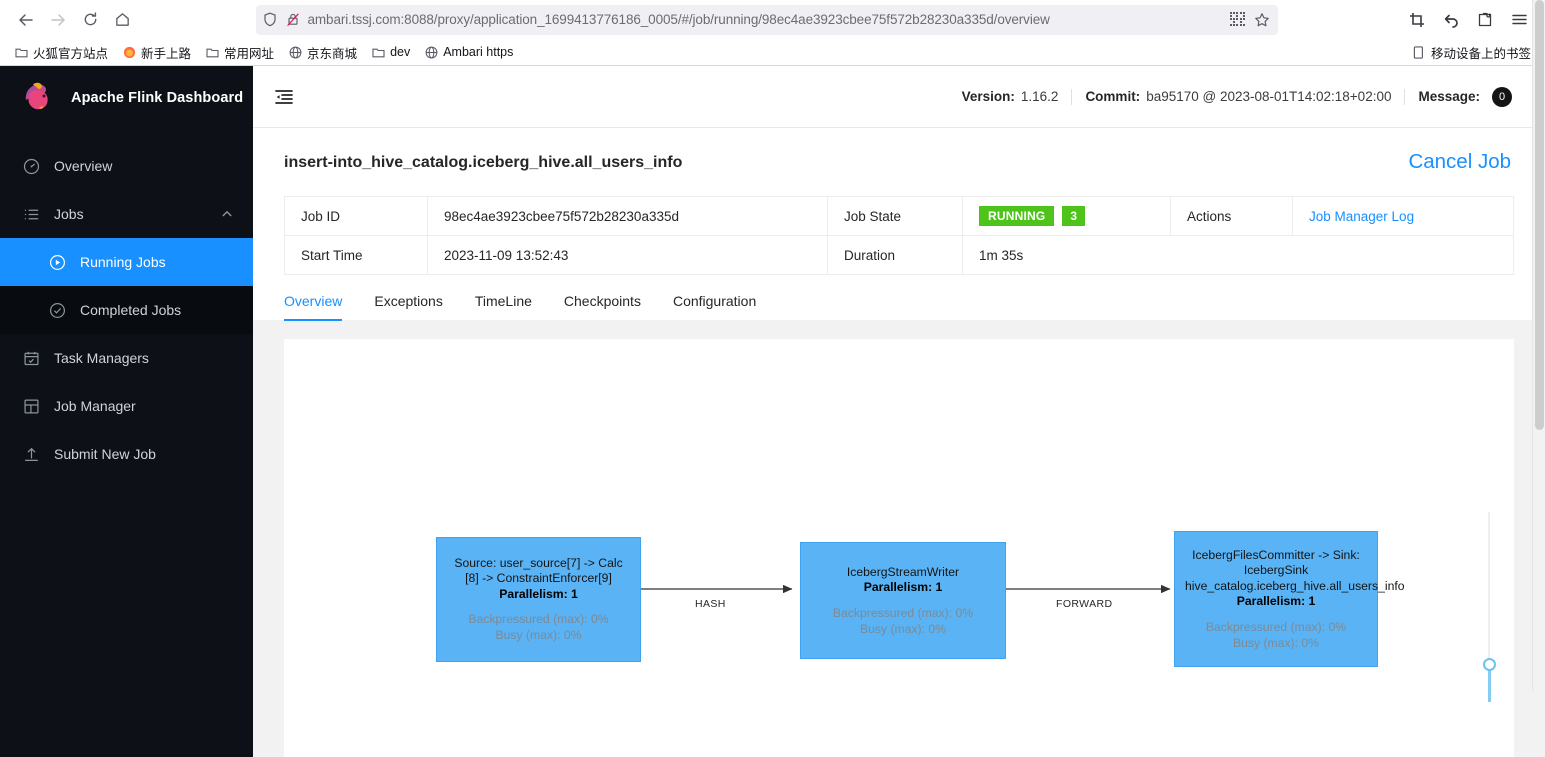  What do you see at coordinates (31, 214) in the screenshot?
I see `list-icon` at bounding box center [31, 214].